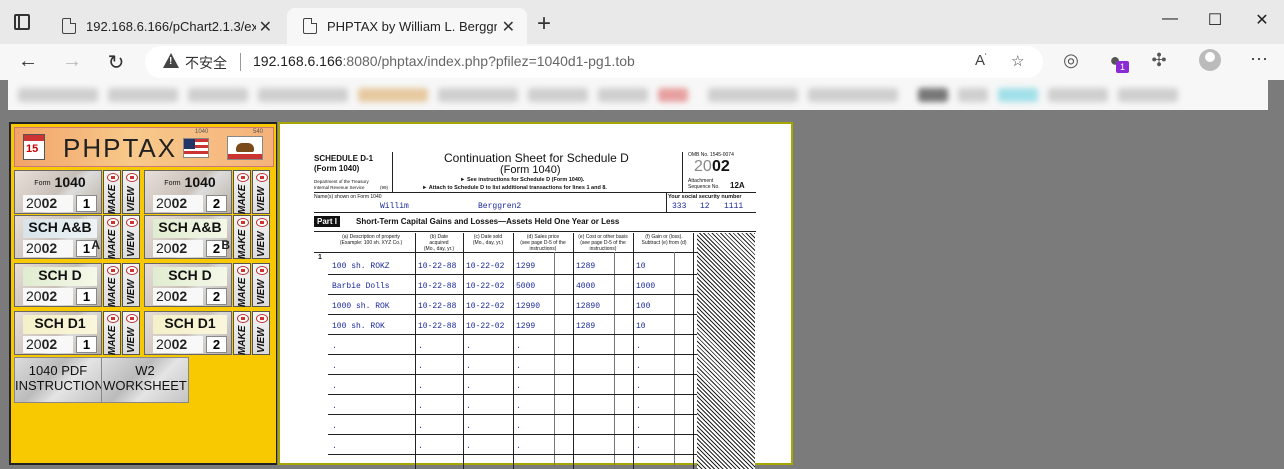 This screenshot has height=469, width=1284. Describe the element at coordinates (72, 61) in the screenshot. I see `forward-arrow-icon: →` at that location.